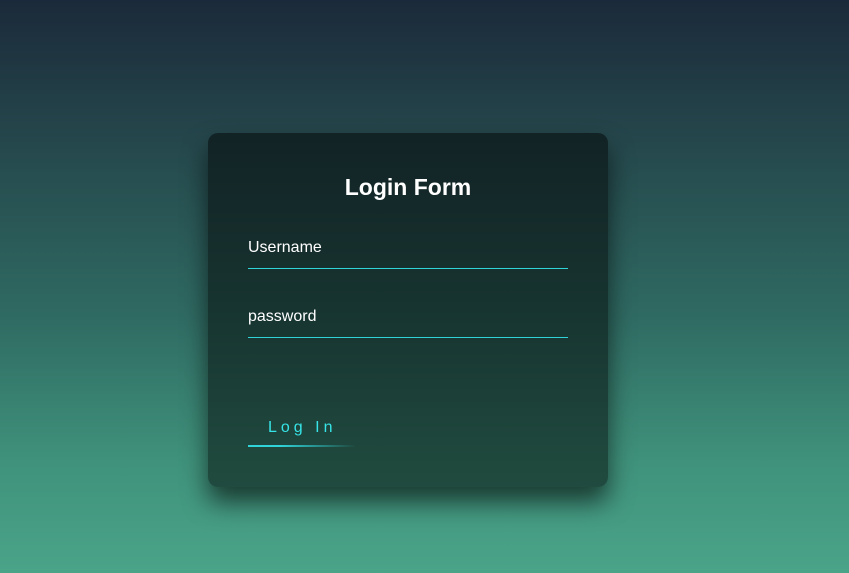  What do you see at coordinates (408, 187) in the screenshot?
I see `form-title: Login Form` at bounding box center [408, 187].